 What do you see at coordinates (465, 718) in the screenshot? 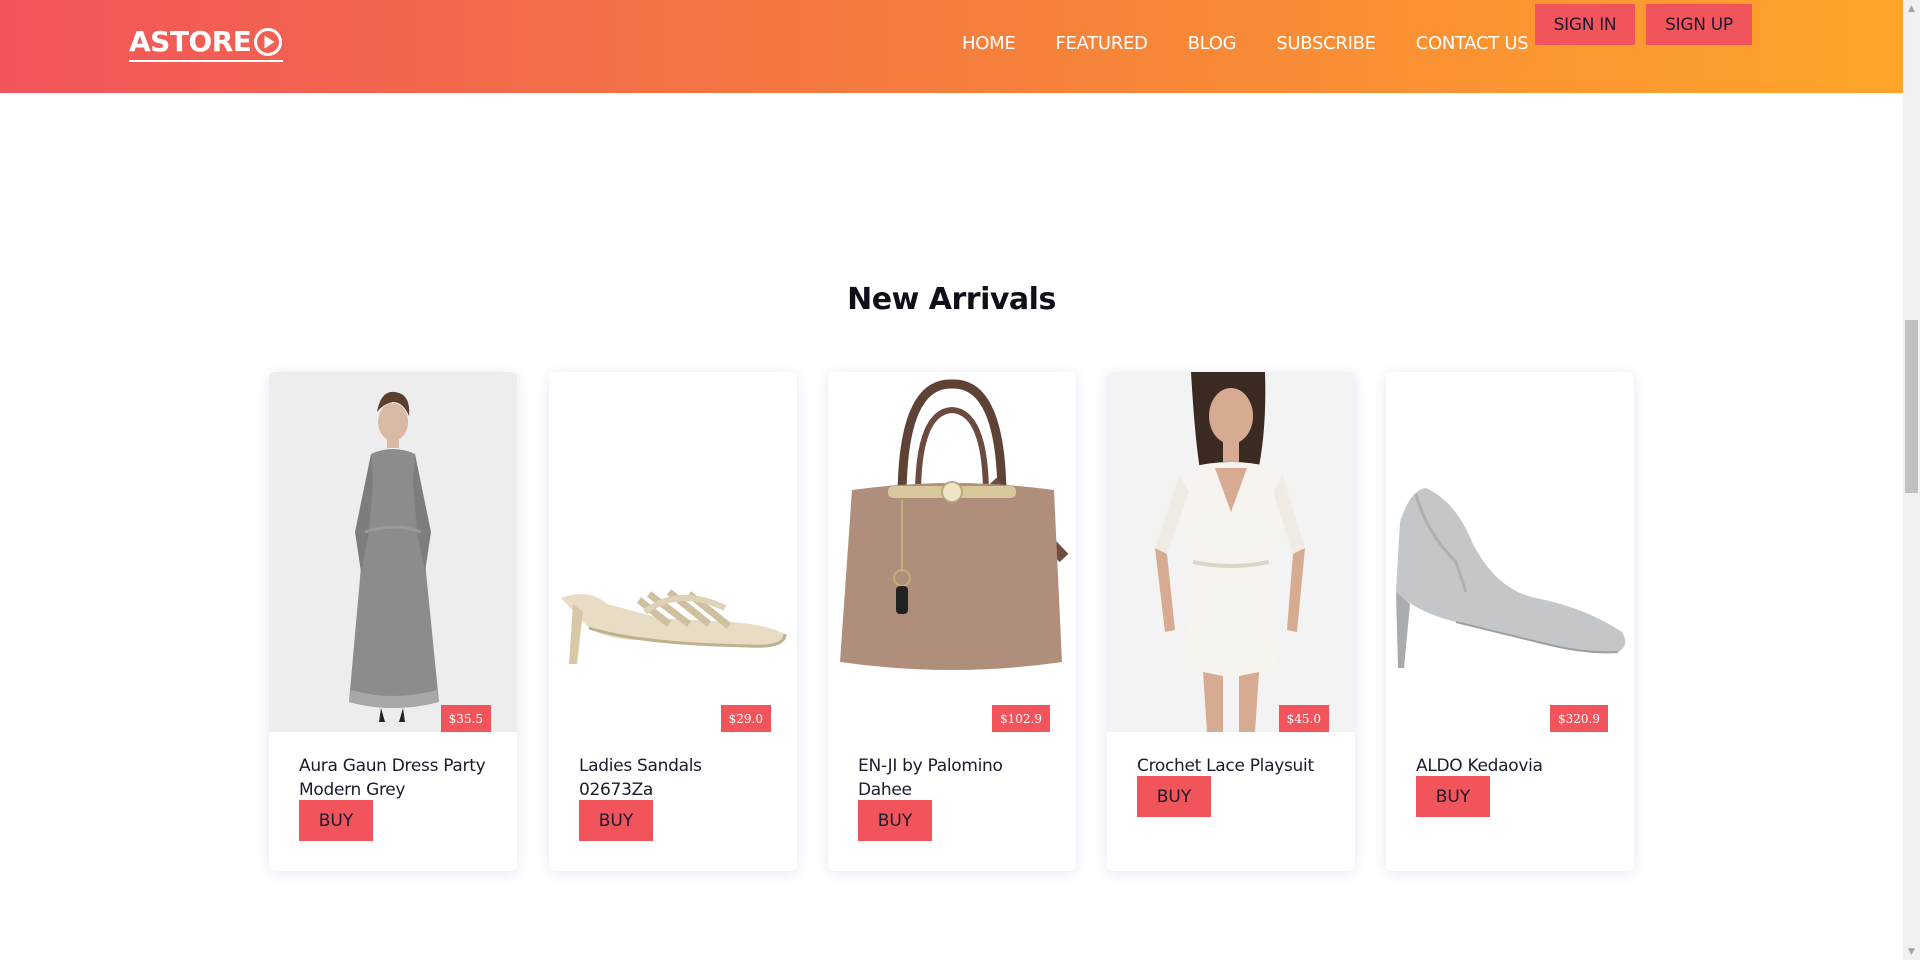
I see `price-badge: $35.5` at bounding box center [465, 718].